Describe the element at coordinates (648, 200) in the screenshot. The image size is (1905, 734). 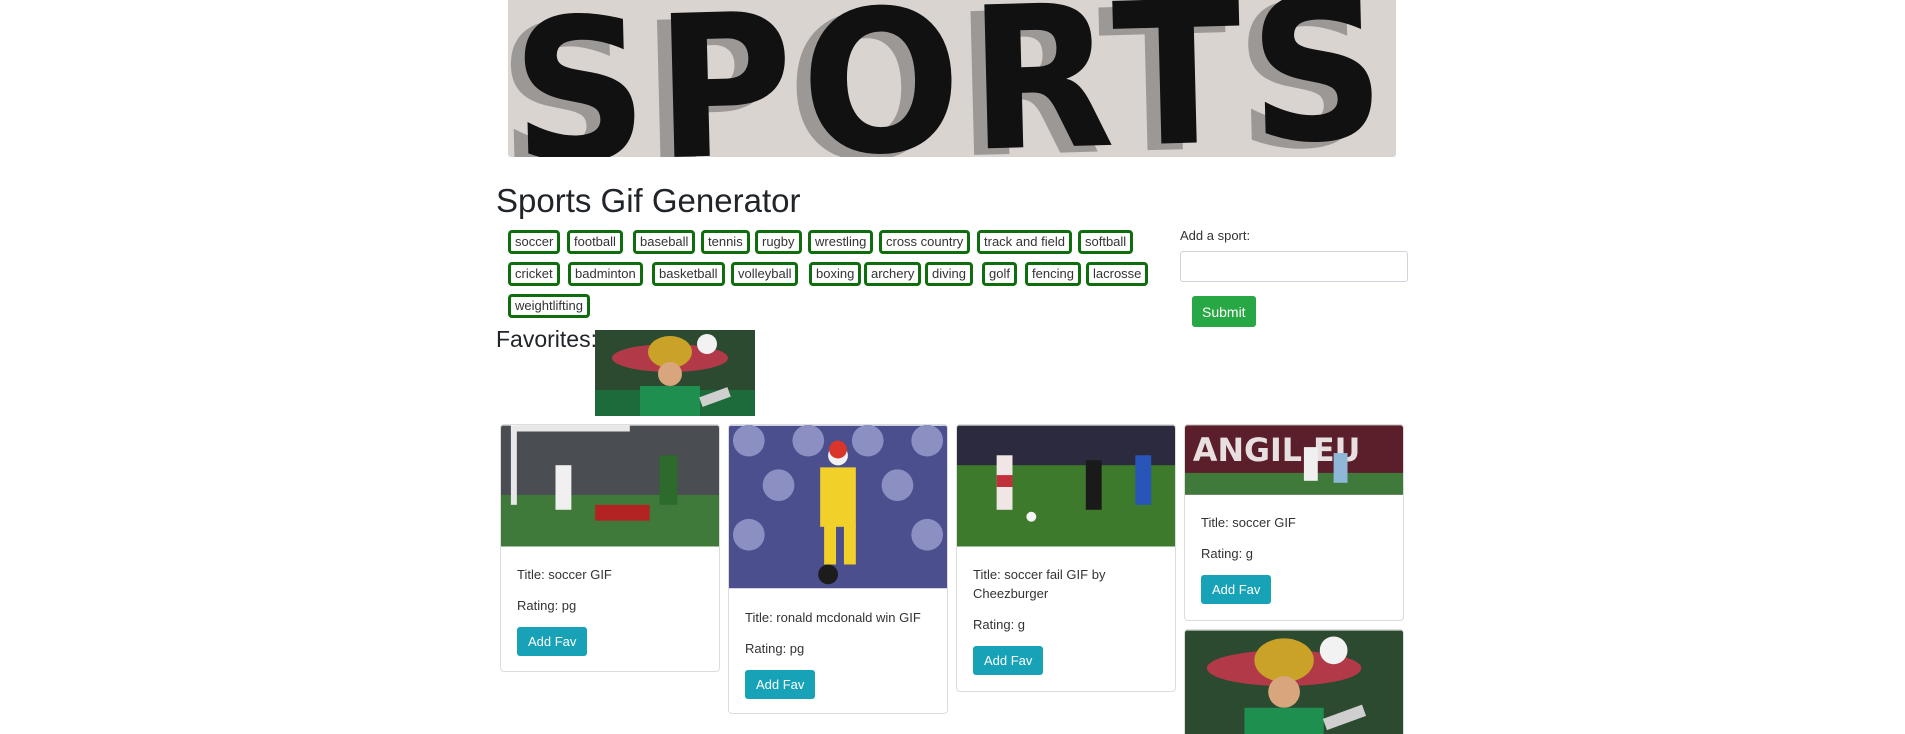
I see `page-title: Sports Gif Generator` at that location.